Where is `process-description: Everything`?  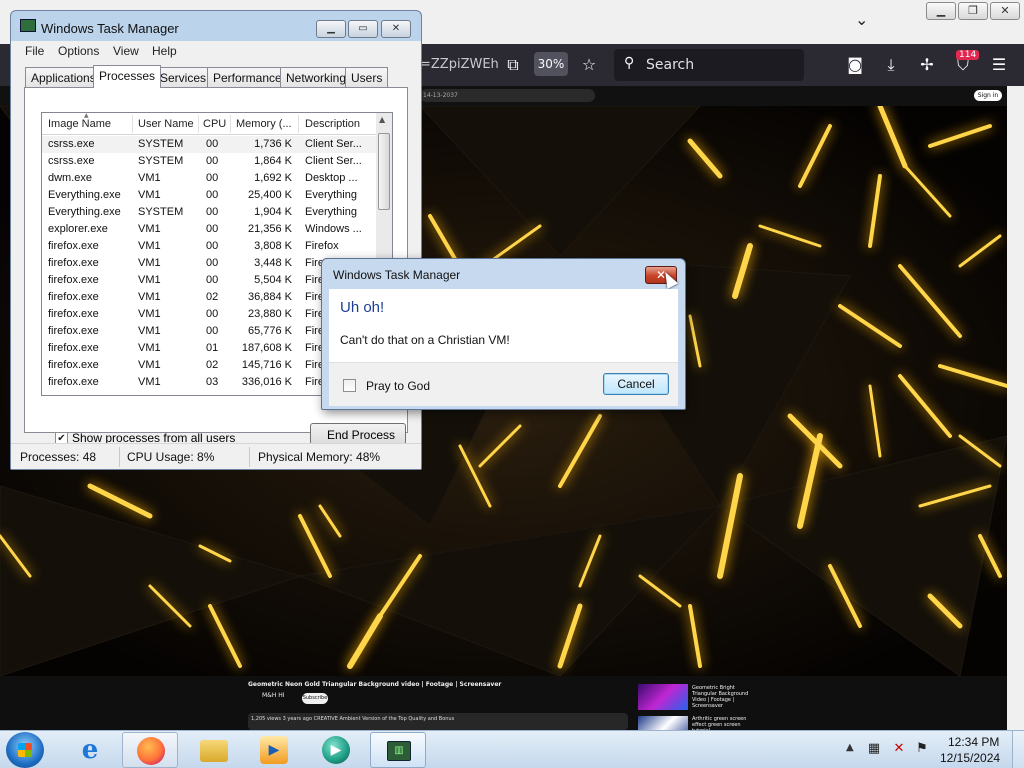
process-description: Everything is located at coordinates (331, 195).